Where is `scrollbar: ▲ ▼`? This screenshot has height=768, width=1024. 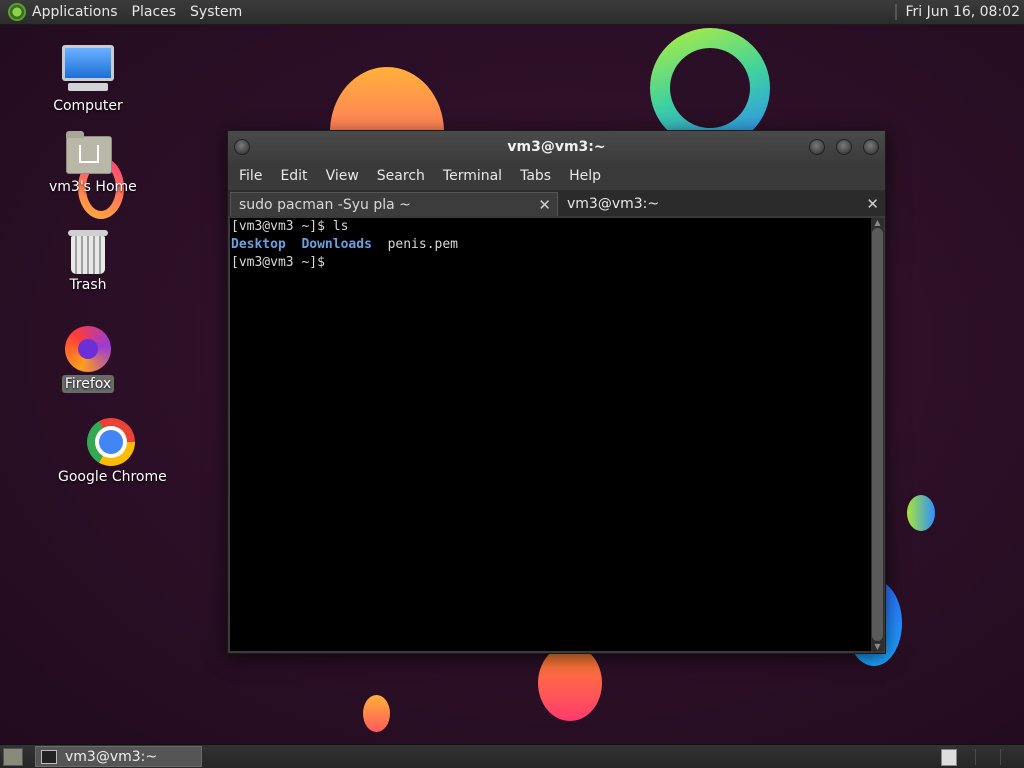
scrollbar: ▲ ▼ is located at coordinates (877, 434).